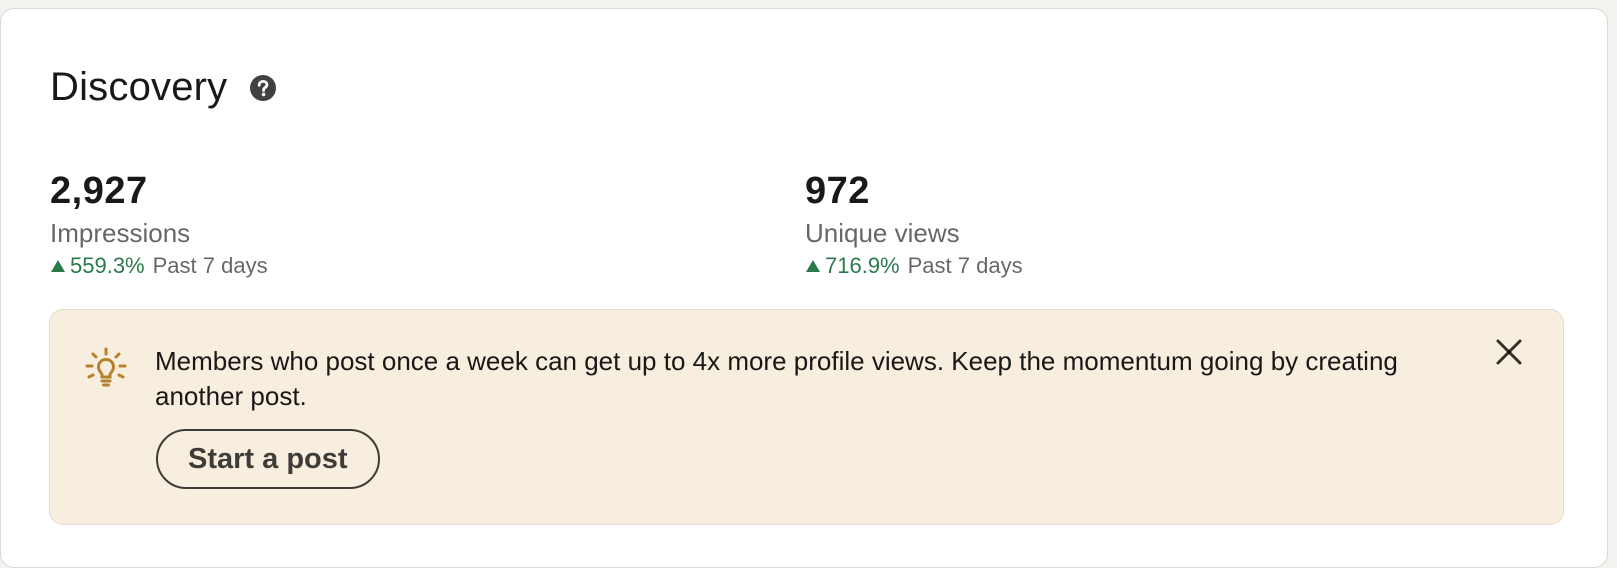  I want to click on metric-unique-views: 972 Unique views 716.9% Past 7 days, so click(914, 225).